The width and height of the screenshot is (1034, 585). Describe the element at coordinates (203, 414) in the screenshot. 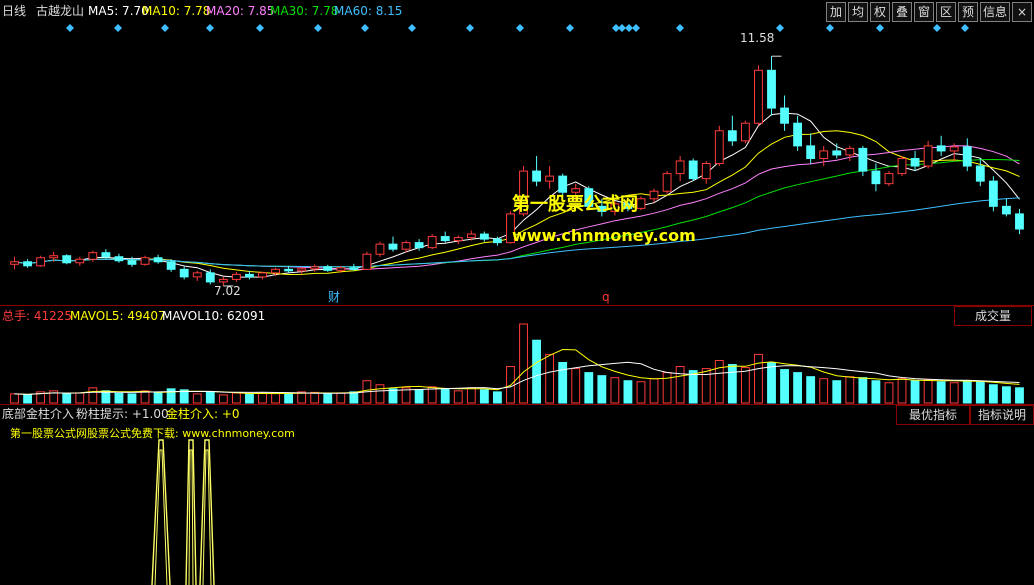

I see `gold-bar-value: 金柱介入: +0` at that location.